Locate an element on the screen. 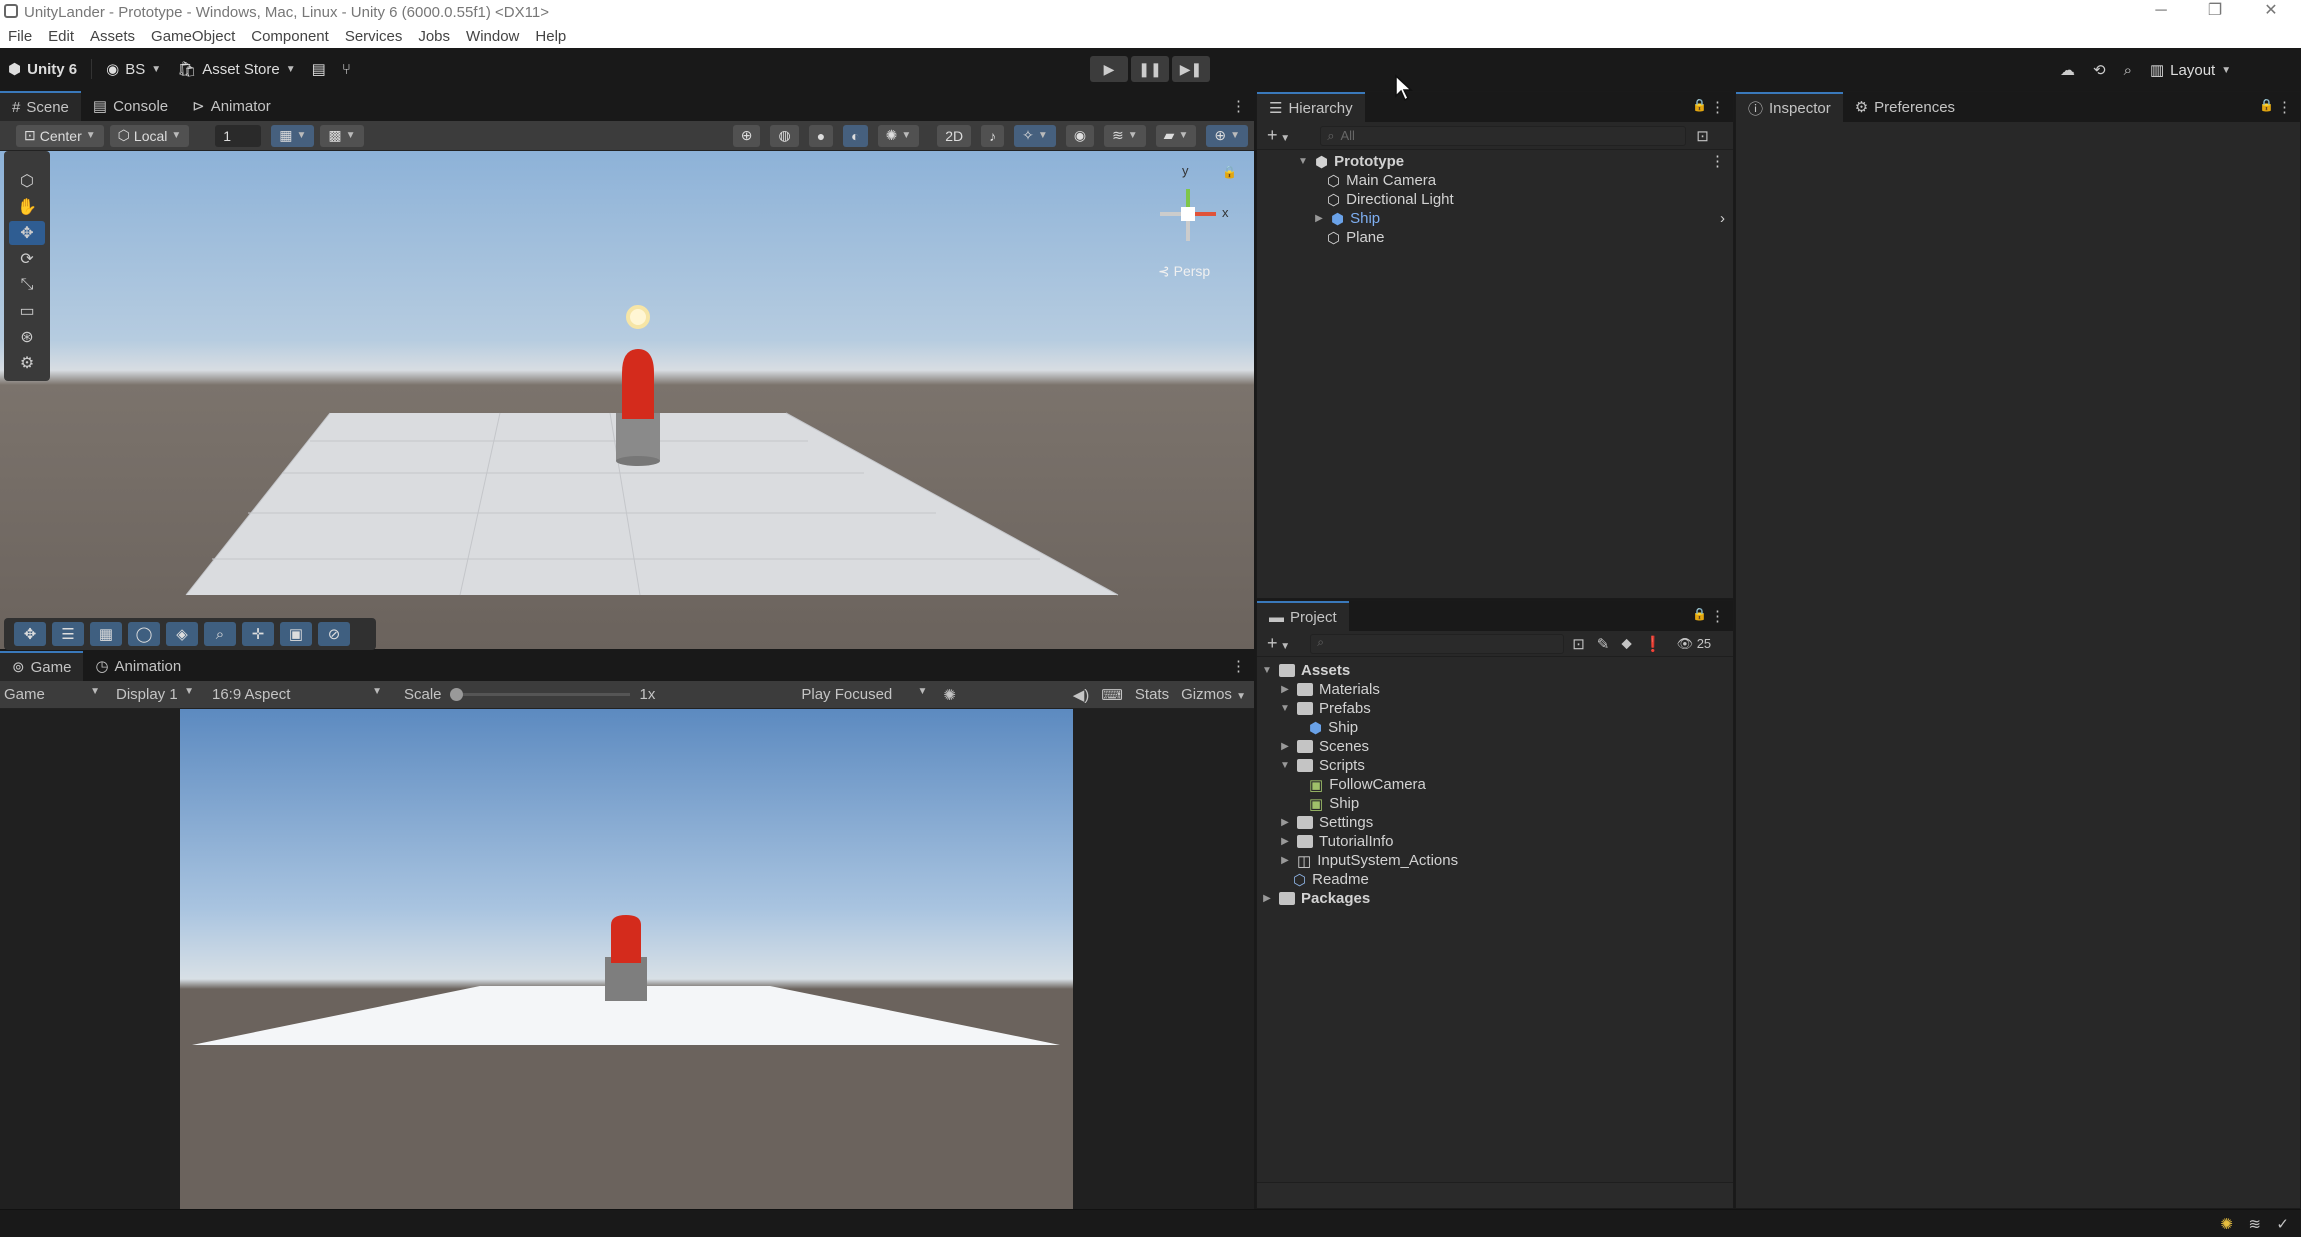 The image size is (2301, 1237). account-button: ◉ BS ▼ is located at coordinates (133, 69).